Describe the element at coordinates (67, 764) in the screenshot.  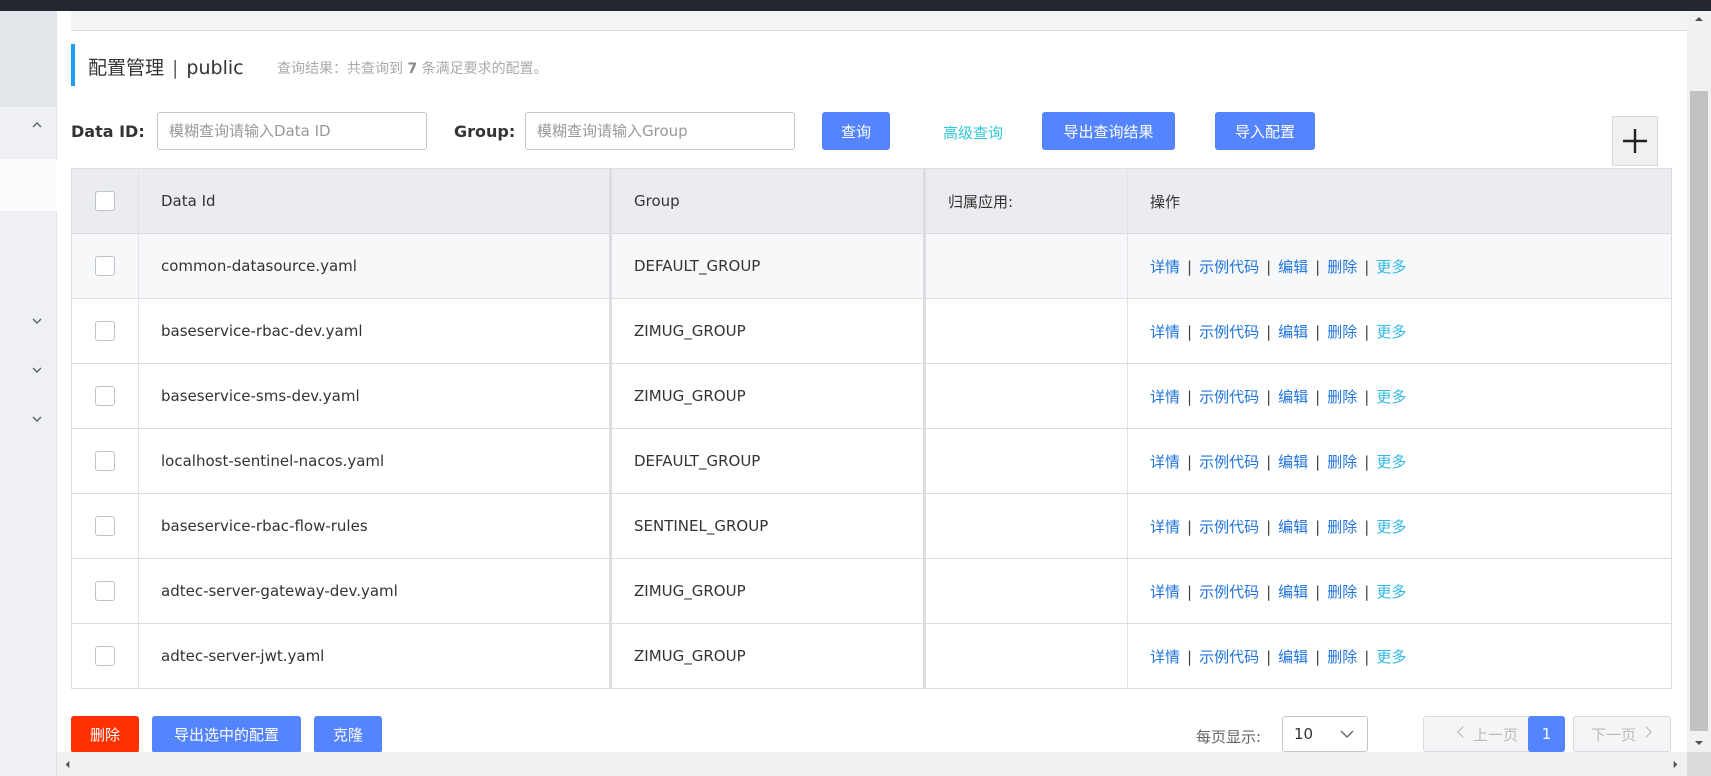
I see `scroll-left-icon` at that location.